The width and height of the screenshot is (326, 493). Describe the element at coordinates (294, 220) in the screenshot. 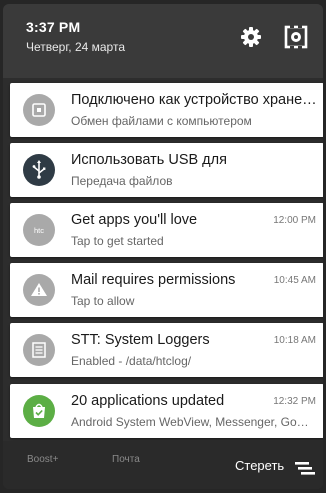

I see `notification-time: 12:00 PM` at that location.